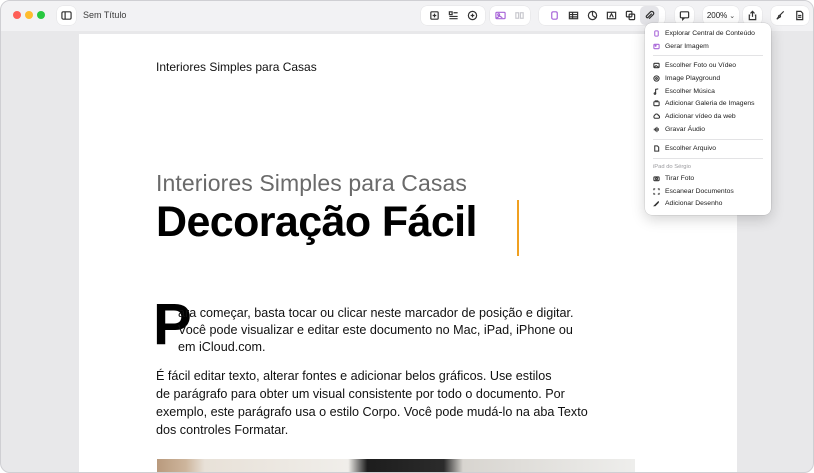 This screenshot has width=814, height=473. I want to click on close-button, so click(17, 15).